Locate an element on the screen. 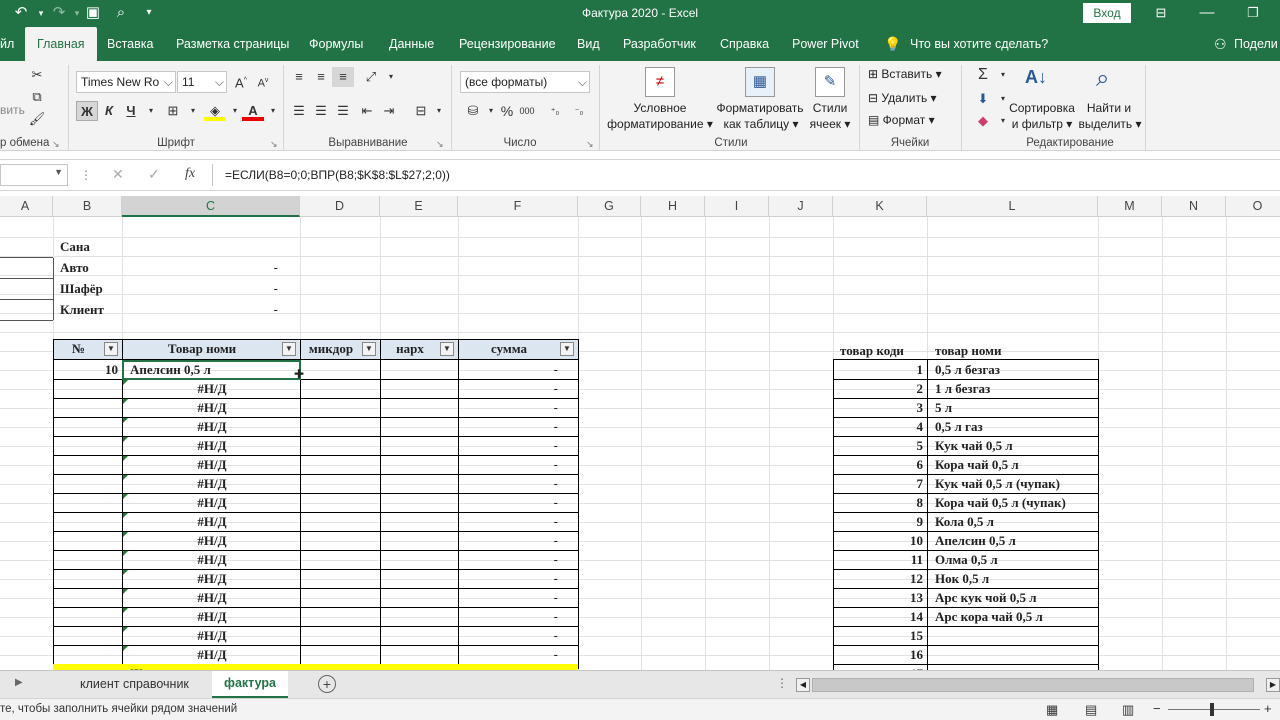  sheet-tab-client-directory: клиент справочник is located at coordinates (134, 684).